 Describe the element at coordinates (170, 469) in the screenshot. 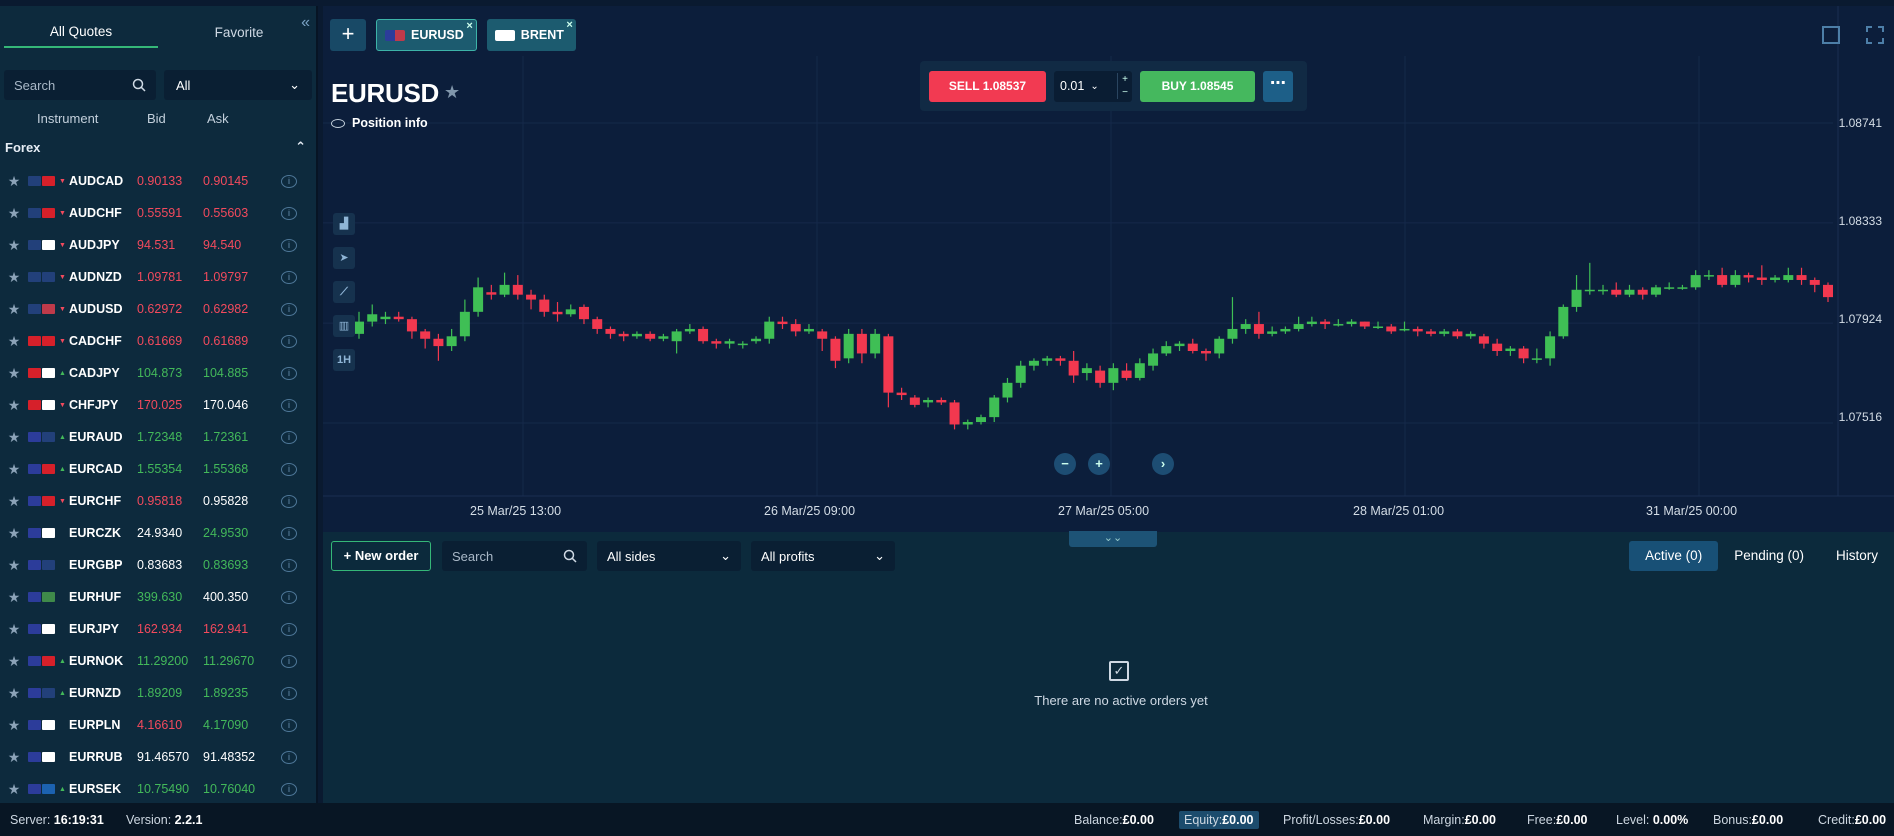

I see `quote-bid: 1.55354` at that location.